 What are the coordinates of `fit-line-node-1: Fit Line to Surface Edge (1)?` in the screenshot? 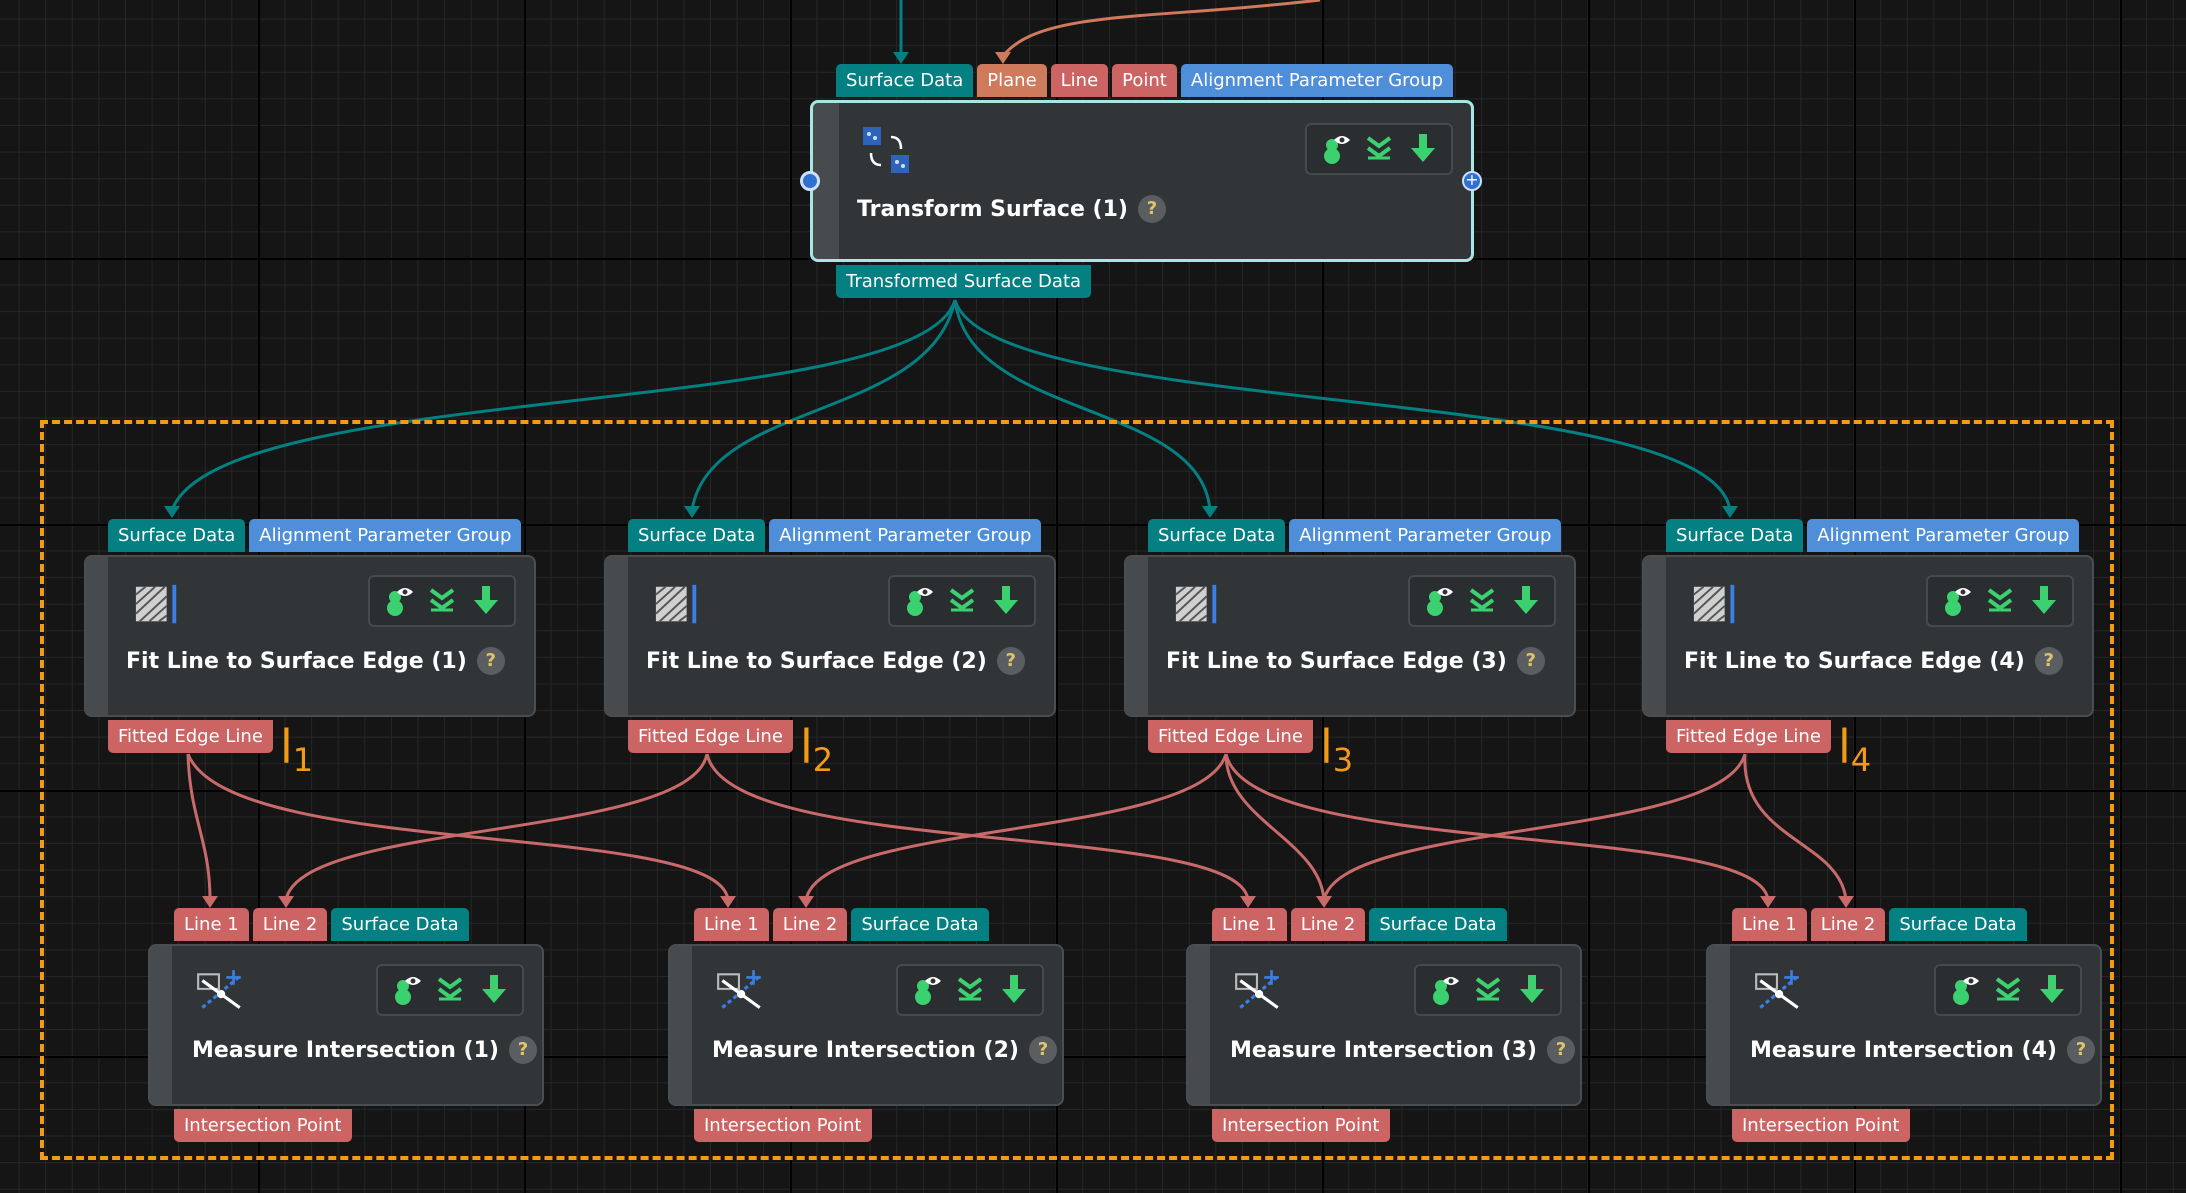 It's located at (310, 636).